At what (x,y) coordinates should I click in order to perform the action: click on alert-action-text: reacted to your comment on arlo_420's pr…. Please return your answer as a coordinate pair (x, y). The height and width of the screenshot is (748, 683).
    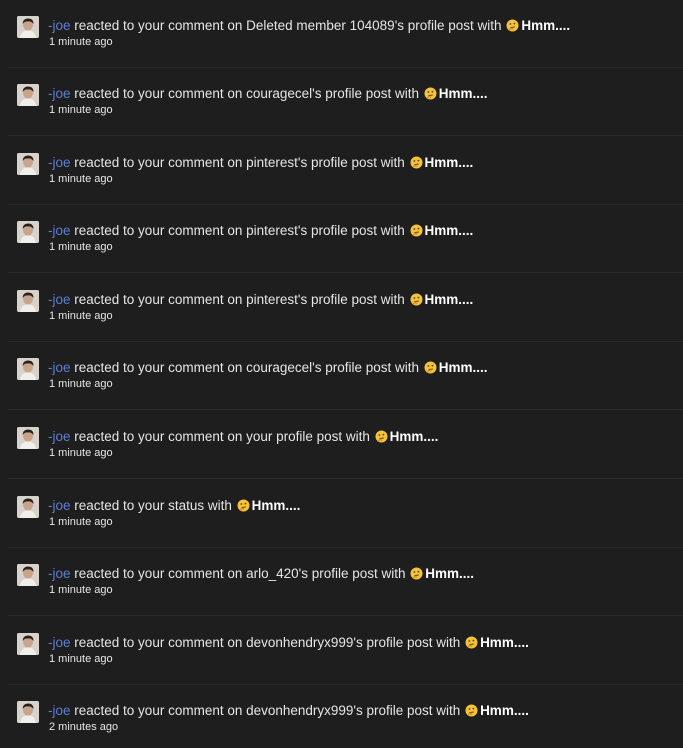
    Looking at the image, I should click on (240, 573).